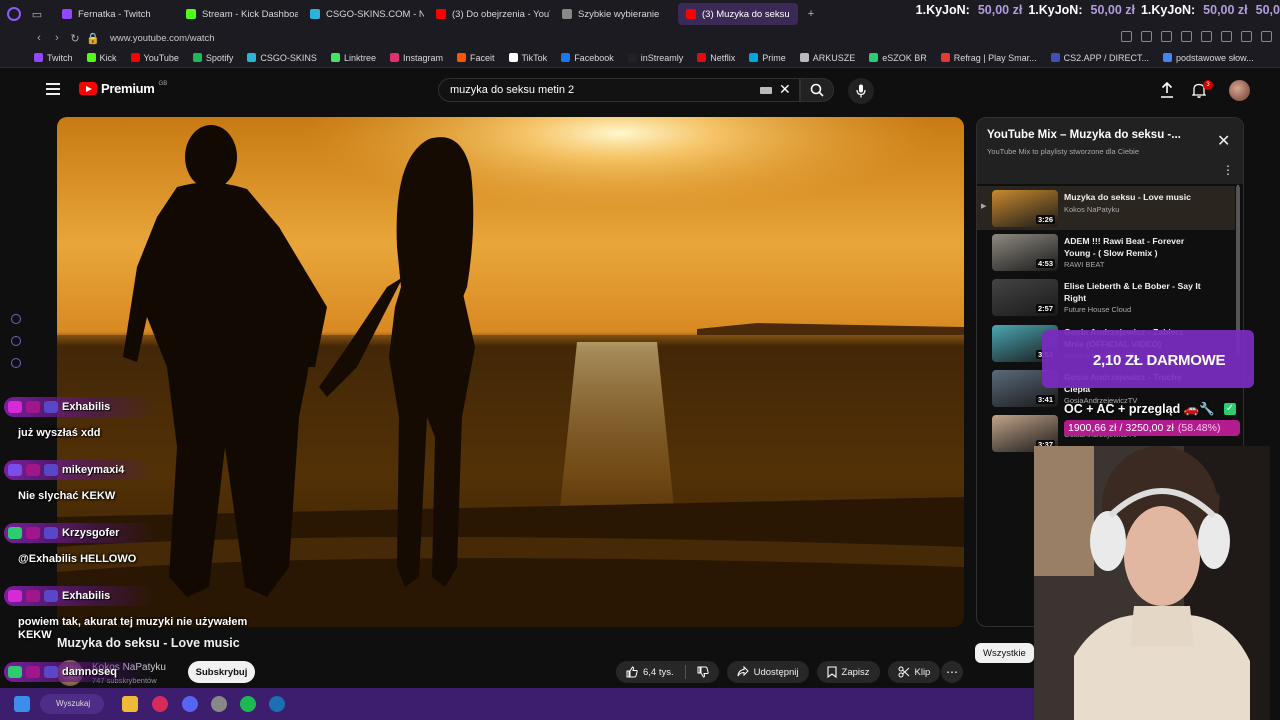 This screenshot has height=720, width=1280. Describe the element at coordinates (1004, 653) in the screenshot. I see `chip-all: Wszystkie` at that location.